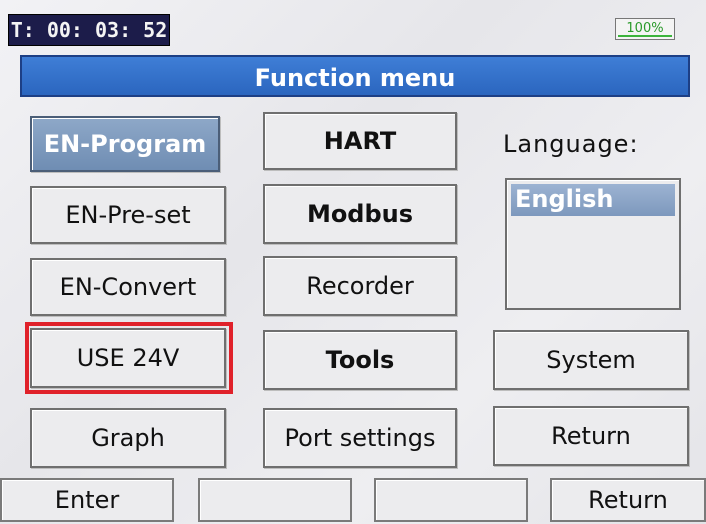 The image size is (706, 524). What do you see at coordinates (128, 215) in the screenshot?
I see `en-preset-button: EN-Pre-set` at bounding box center [128, 215].